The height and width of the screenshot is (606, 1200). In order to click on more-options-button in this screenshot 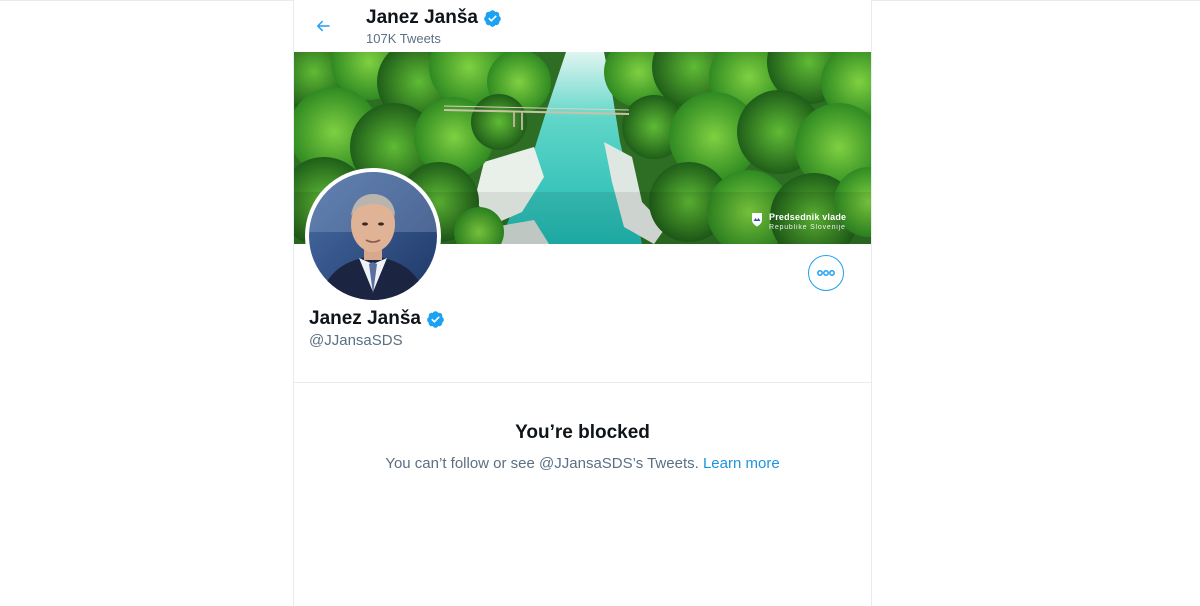, I will do `click(826, 273)`.